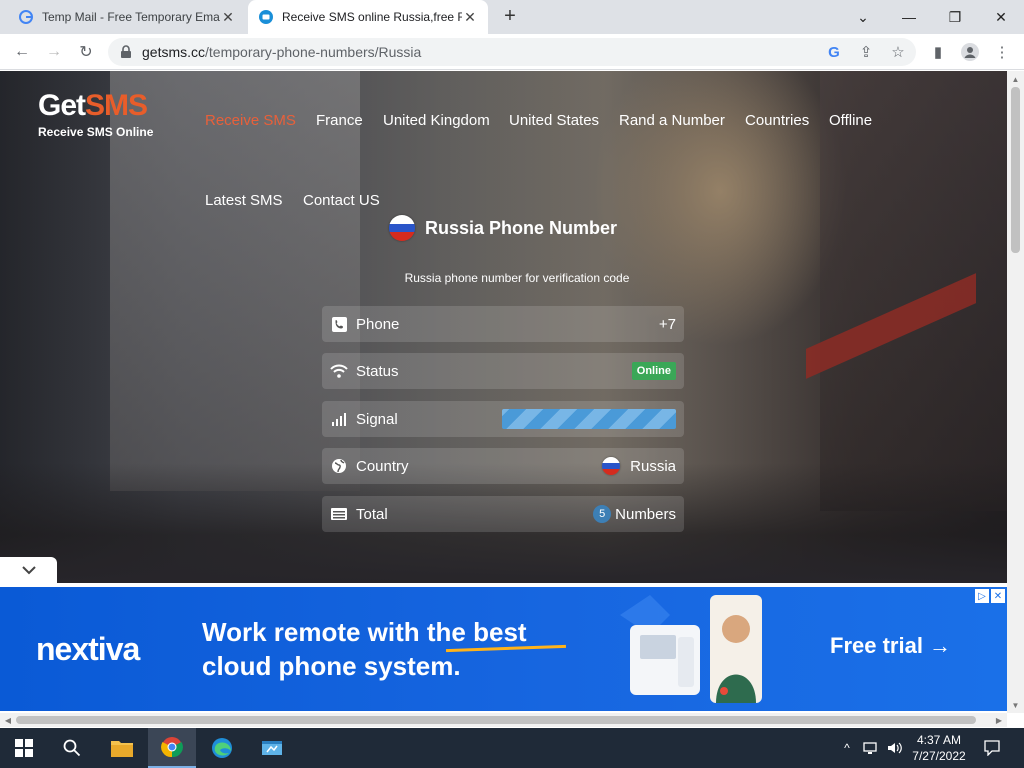 The height and width of the screenshot is (768, 1024). I want to click on signal-progress-bar, so click(589, 419).